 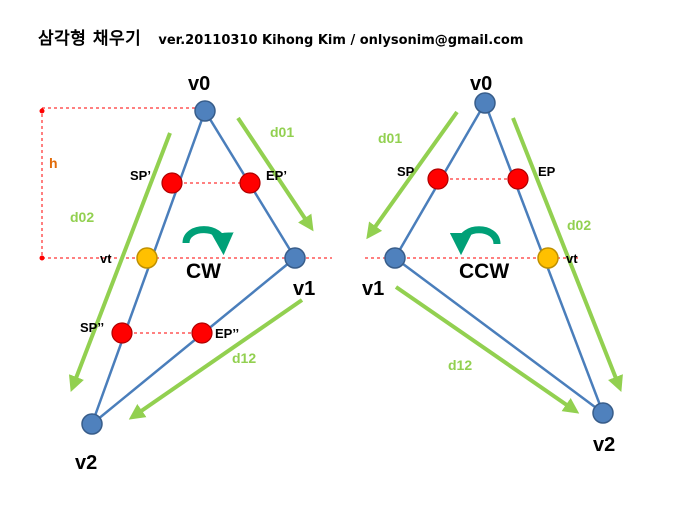 I want to click on label-direction-ccw: CCW, so click(x=484, y=271).